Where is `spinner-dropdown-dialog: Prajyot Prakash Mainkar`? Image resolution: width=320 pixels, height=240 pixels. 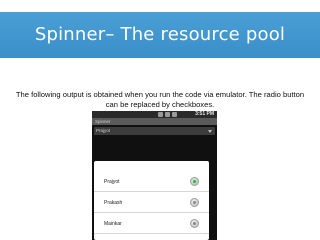 spinner-dropdown-dialog: Prajyot Prakash Mainkar is located at coordinates (151, 200).